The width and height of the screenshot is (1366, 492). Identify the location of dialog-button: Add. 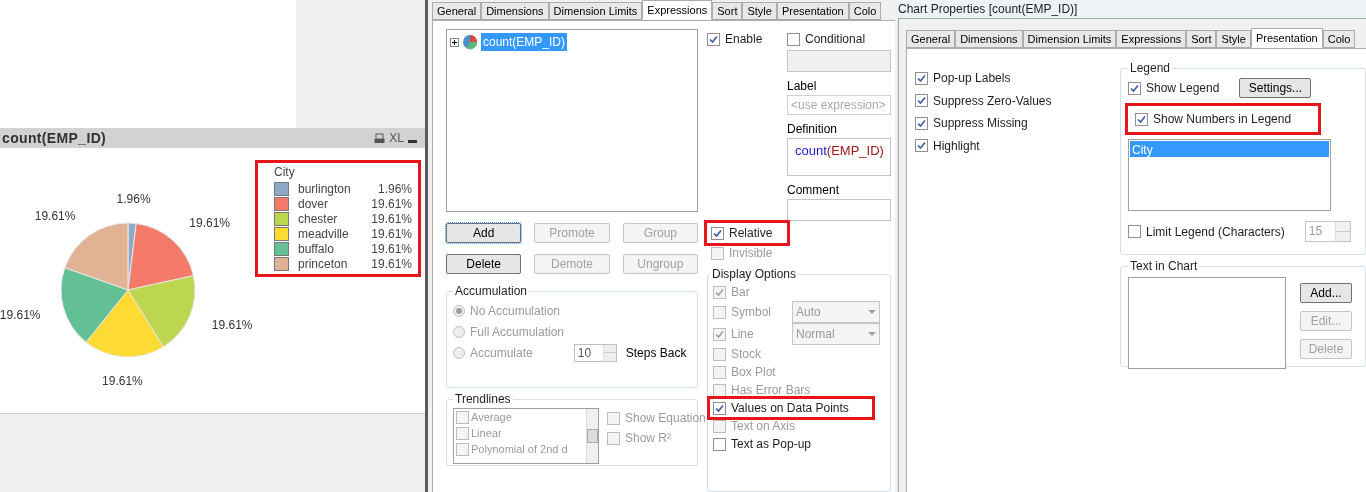
(484, 233).